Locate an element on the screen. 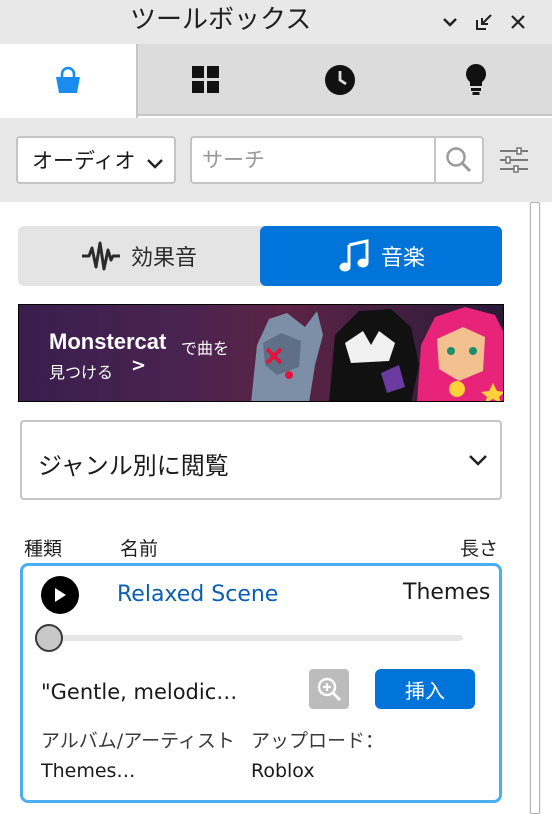 The height and width of the screenshot is (814, 552). shopping-bag-icon is located at coordinates (68, 79).